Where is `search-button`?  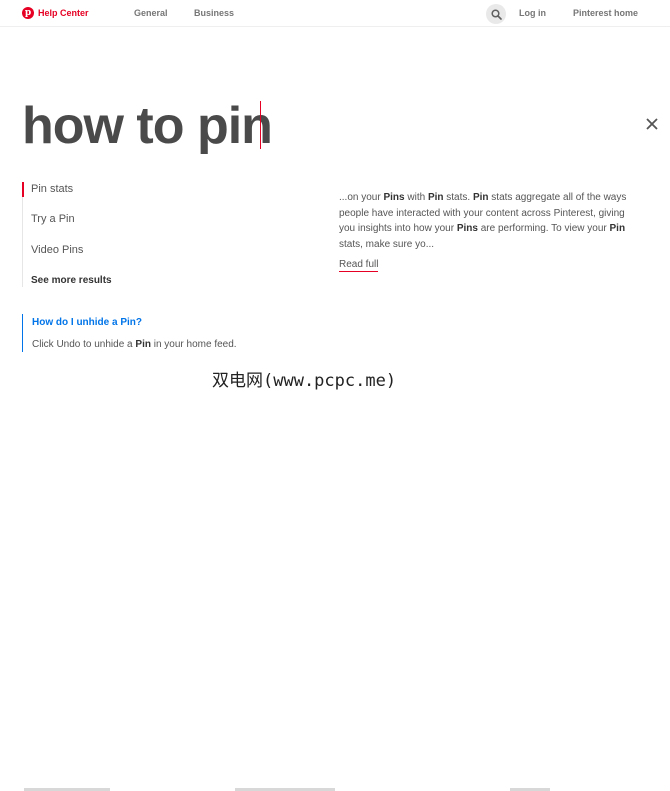
search-button is located at coordinates (496, 14).